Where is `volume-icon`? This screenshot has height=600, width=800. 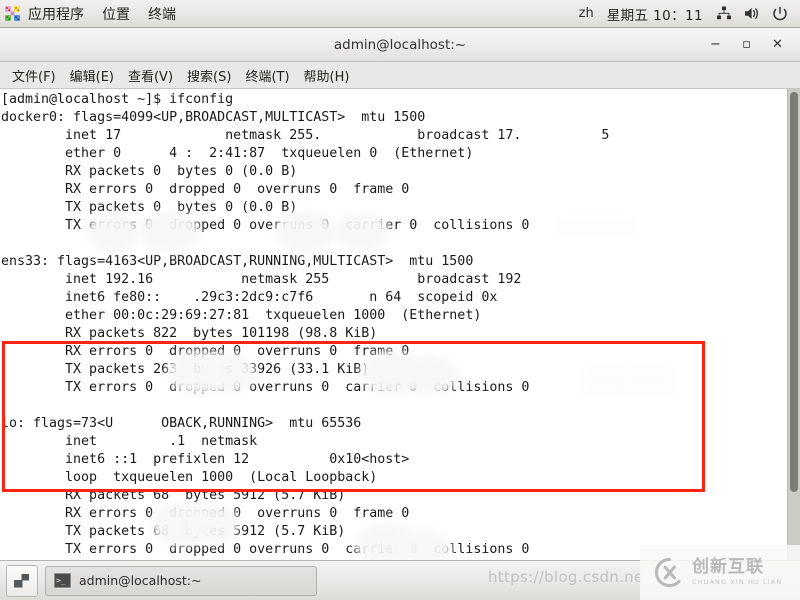 volume-icon is located at coordinates (752, 14).